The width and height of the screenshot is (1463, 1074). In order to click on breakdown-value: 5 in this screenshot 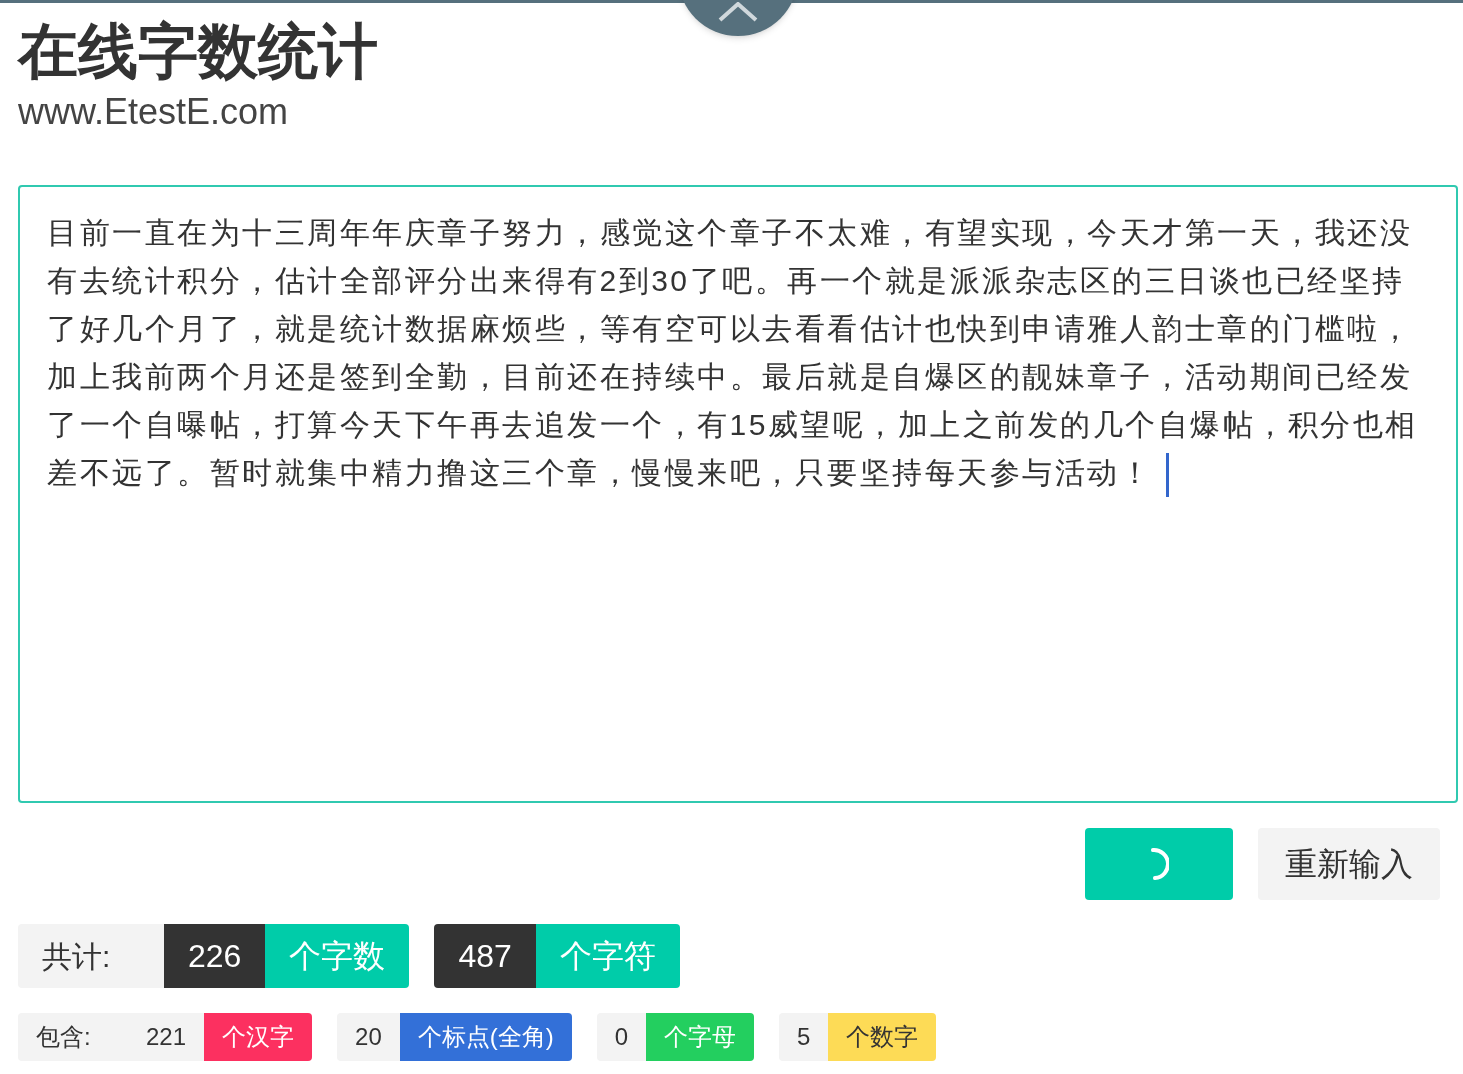, I will do `click(804, 1037)`.